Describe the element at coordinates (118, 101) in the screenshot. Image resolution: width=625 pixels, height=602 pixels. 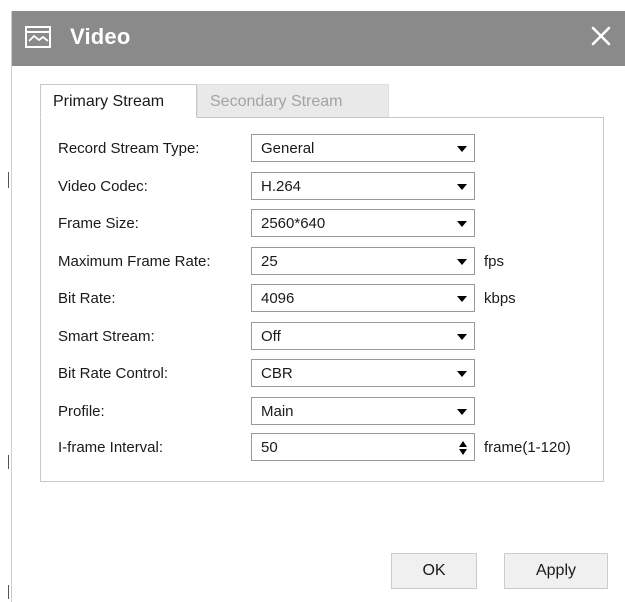
I see `tab-primary-stream: Primary Stream` at that location.